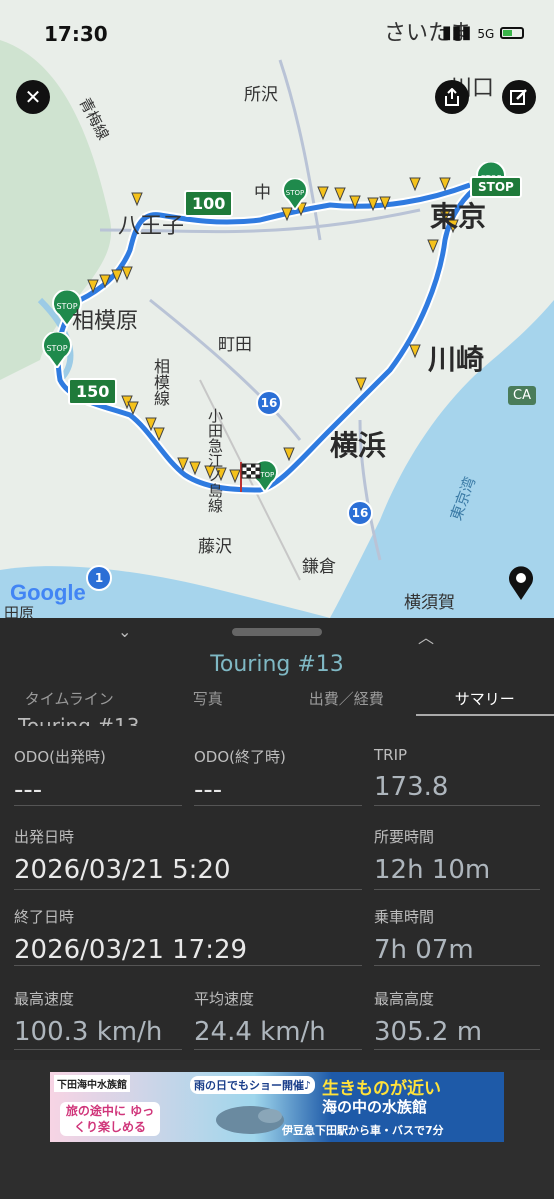 This screenshot has height=1199, width=554. I want to click on tab-bar: タイムライン 写真 出費／経費 サマリー, so click(277, 701).